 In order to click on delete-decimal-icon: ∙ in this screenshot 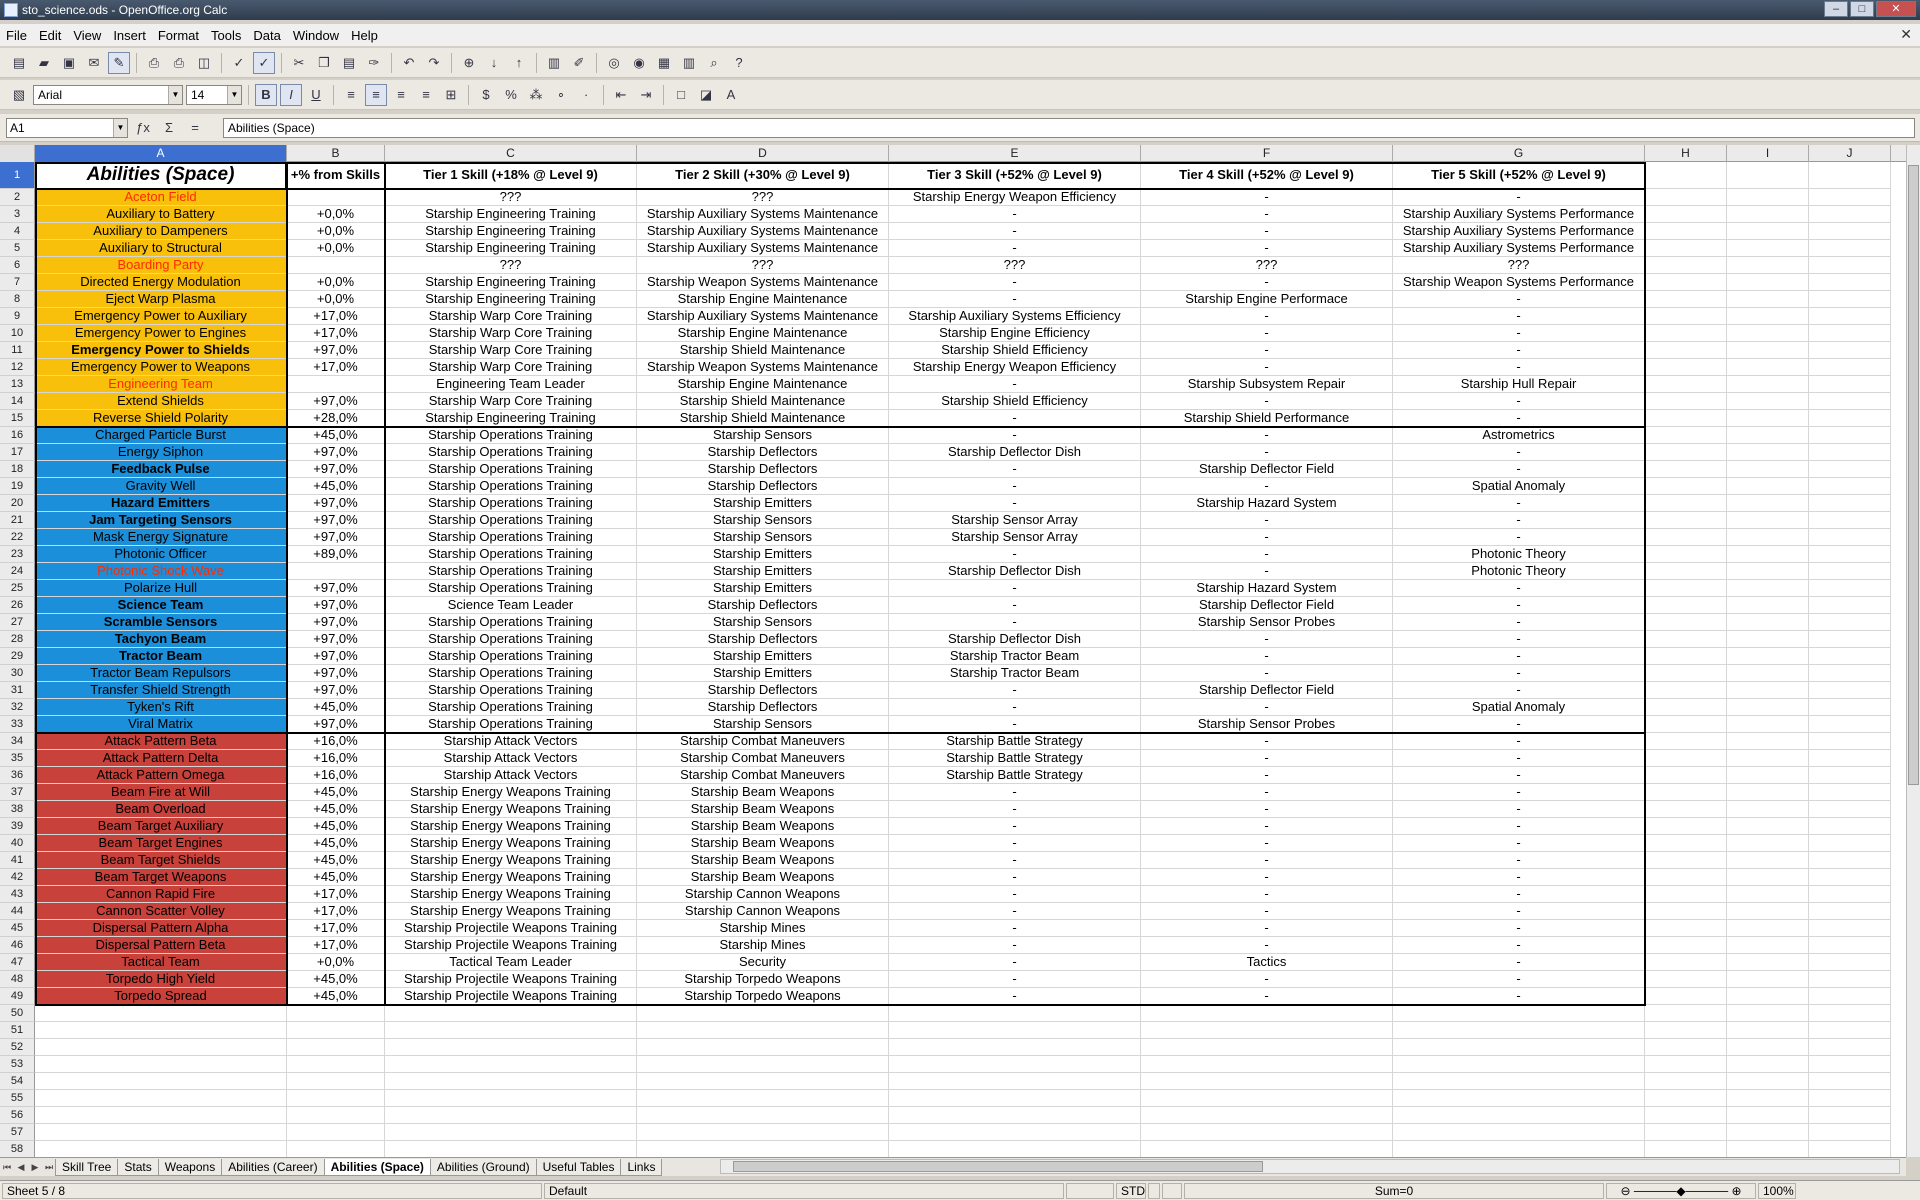, I will do `click(586, 95)`.